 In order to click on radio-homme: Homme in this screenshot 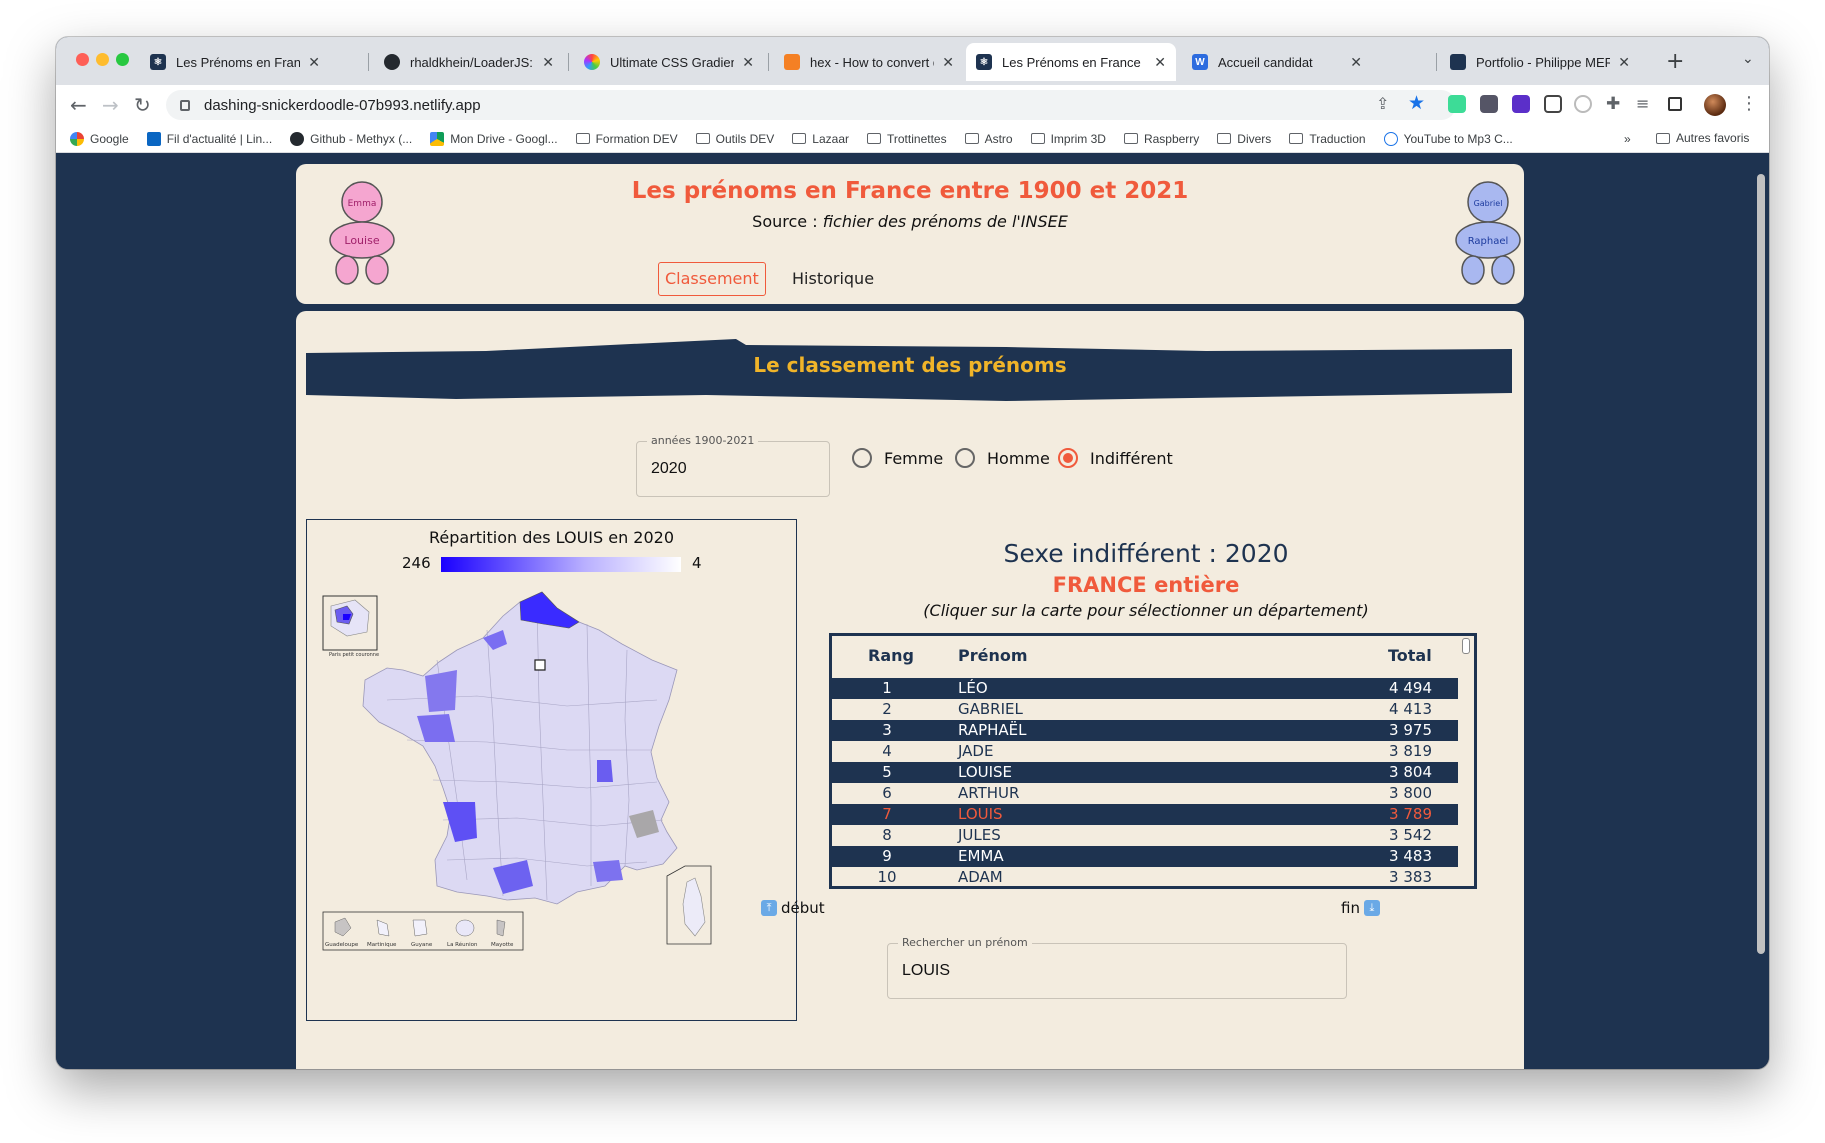, I will do `click(1002, 458)`.